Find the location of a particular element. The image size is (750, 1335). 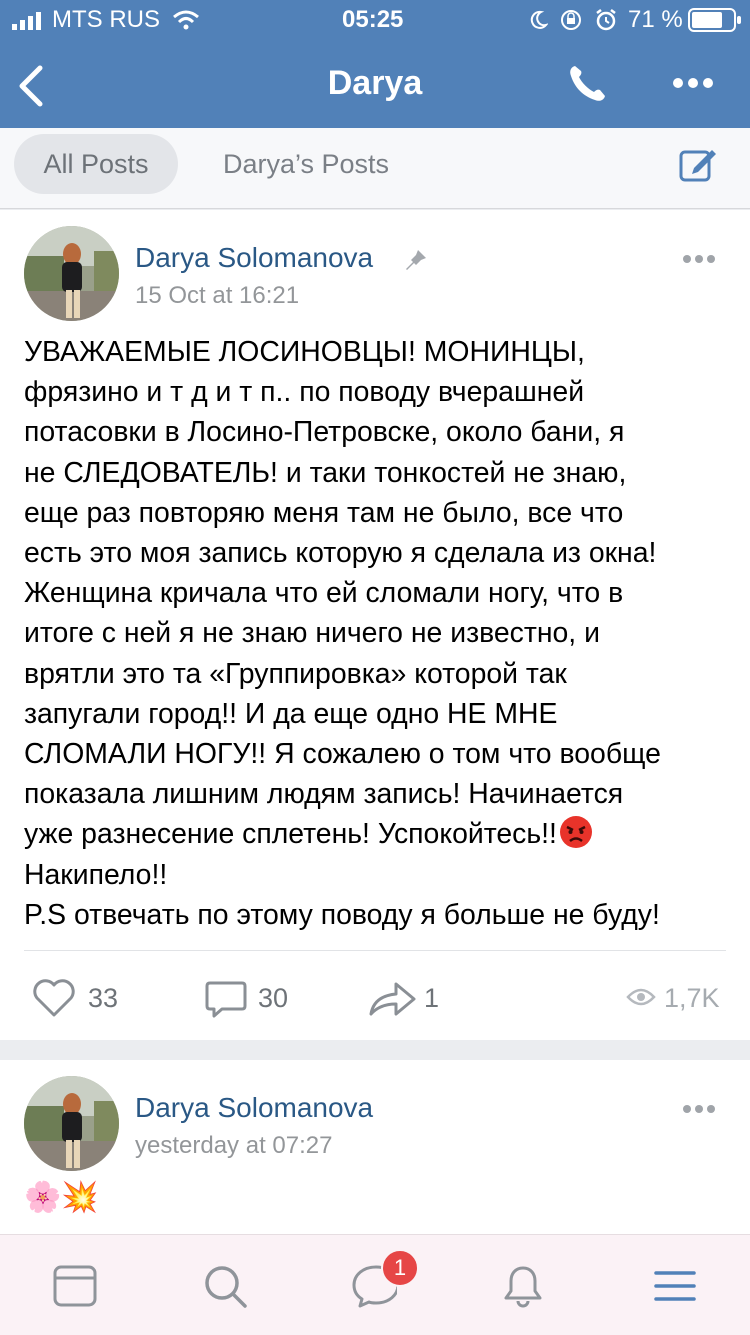

compose-icon is located at coordinates (698, 164).